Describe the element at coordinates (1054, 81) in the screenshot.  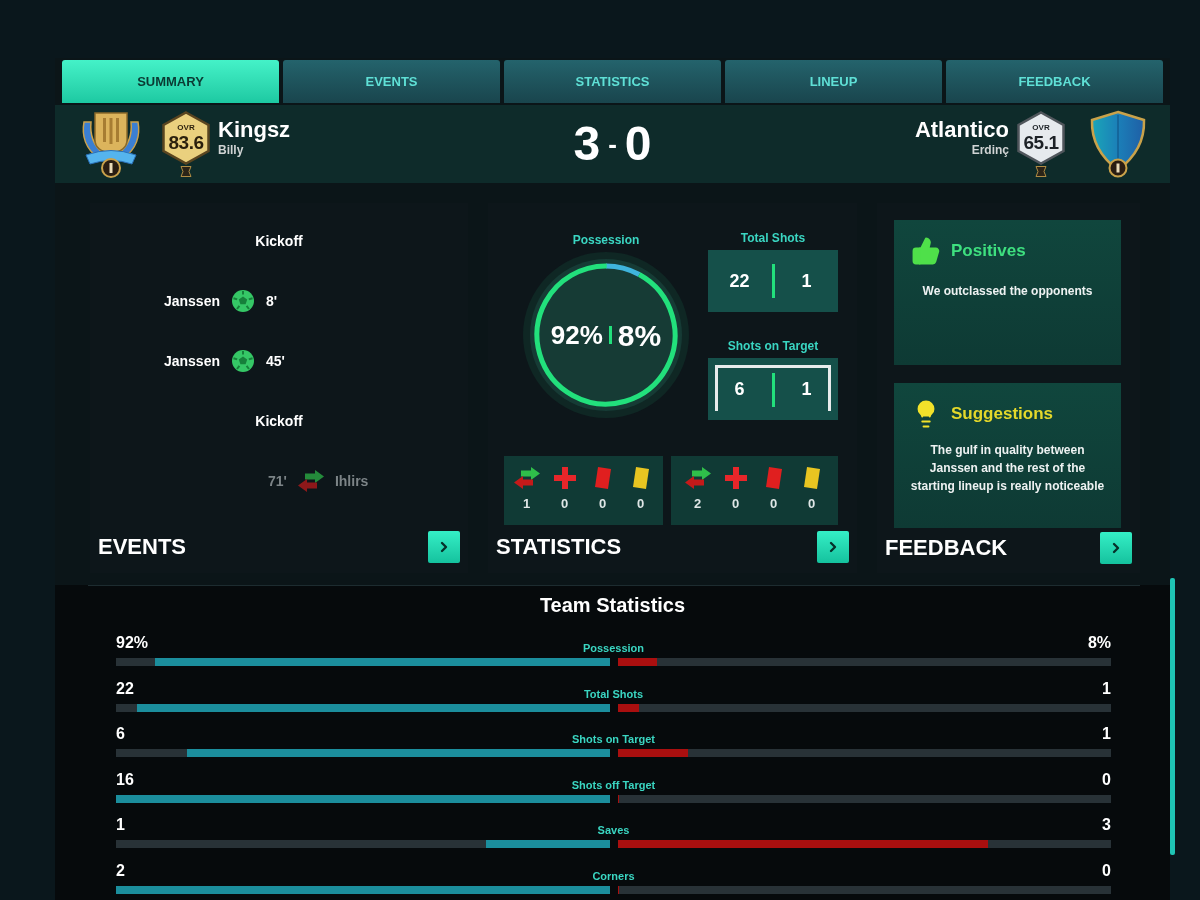
I see `tab: FEEDBACK` at that location.